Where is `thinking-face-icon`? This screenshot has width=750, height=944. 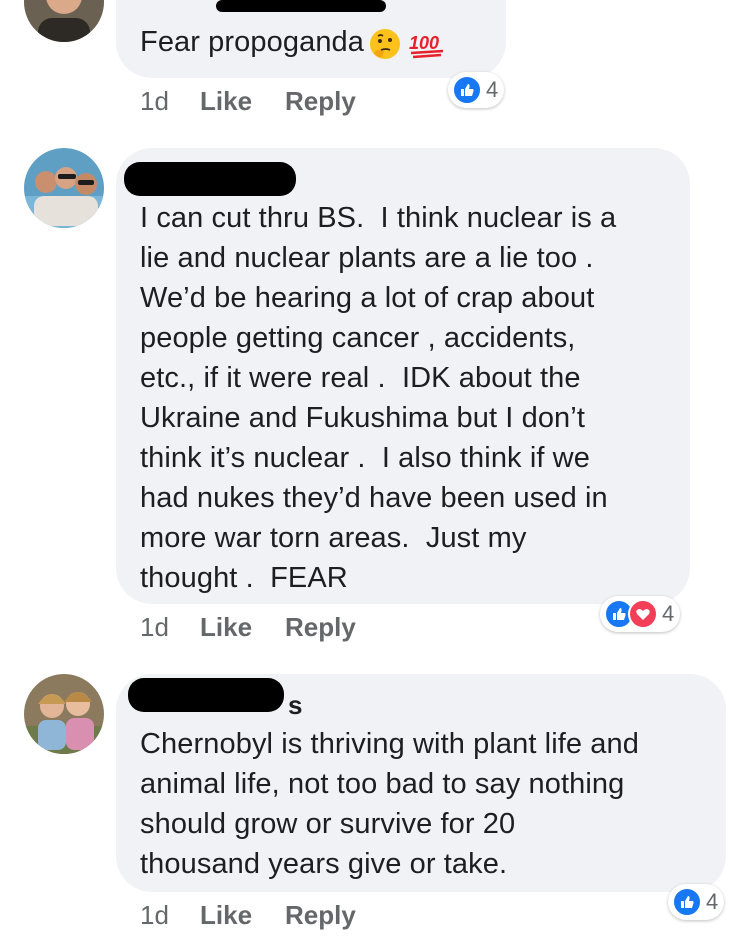 thinking-face-icon is located at coordinates (385, 46).